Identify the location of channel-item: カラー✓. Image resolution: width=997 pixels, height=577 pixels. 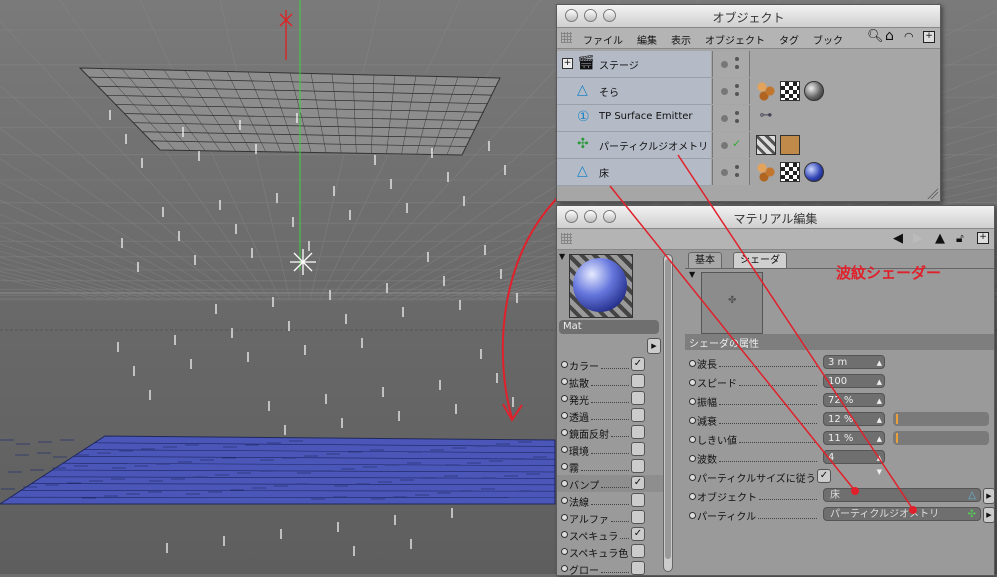
(612, 364).